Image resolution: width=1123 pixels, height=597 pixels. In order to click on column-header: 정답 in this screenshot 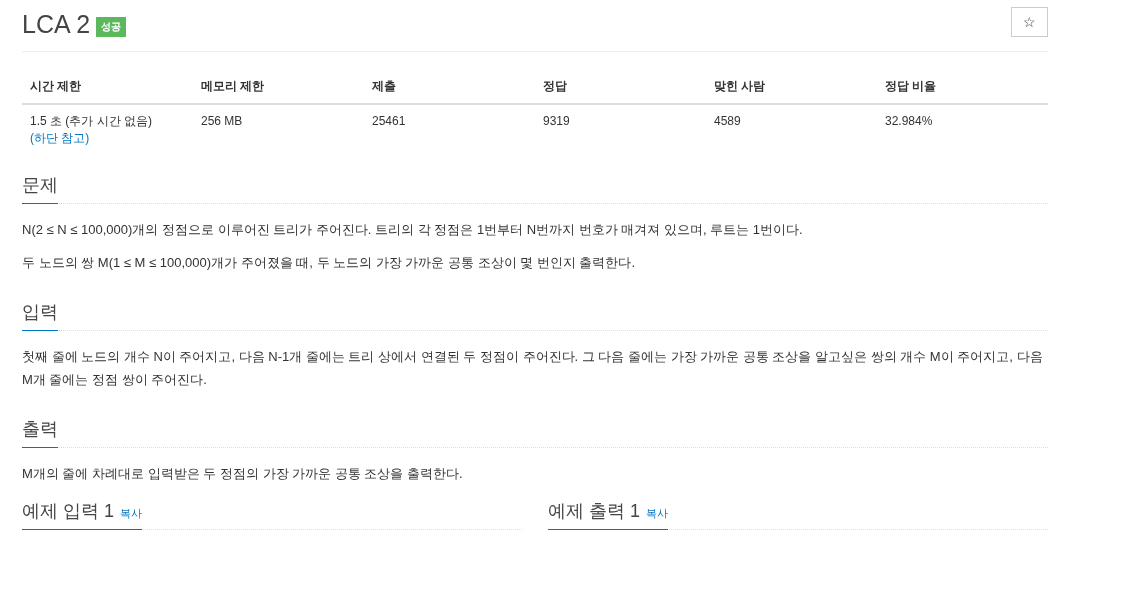, I will do `click(620, 91)`.